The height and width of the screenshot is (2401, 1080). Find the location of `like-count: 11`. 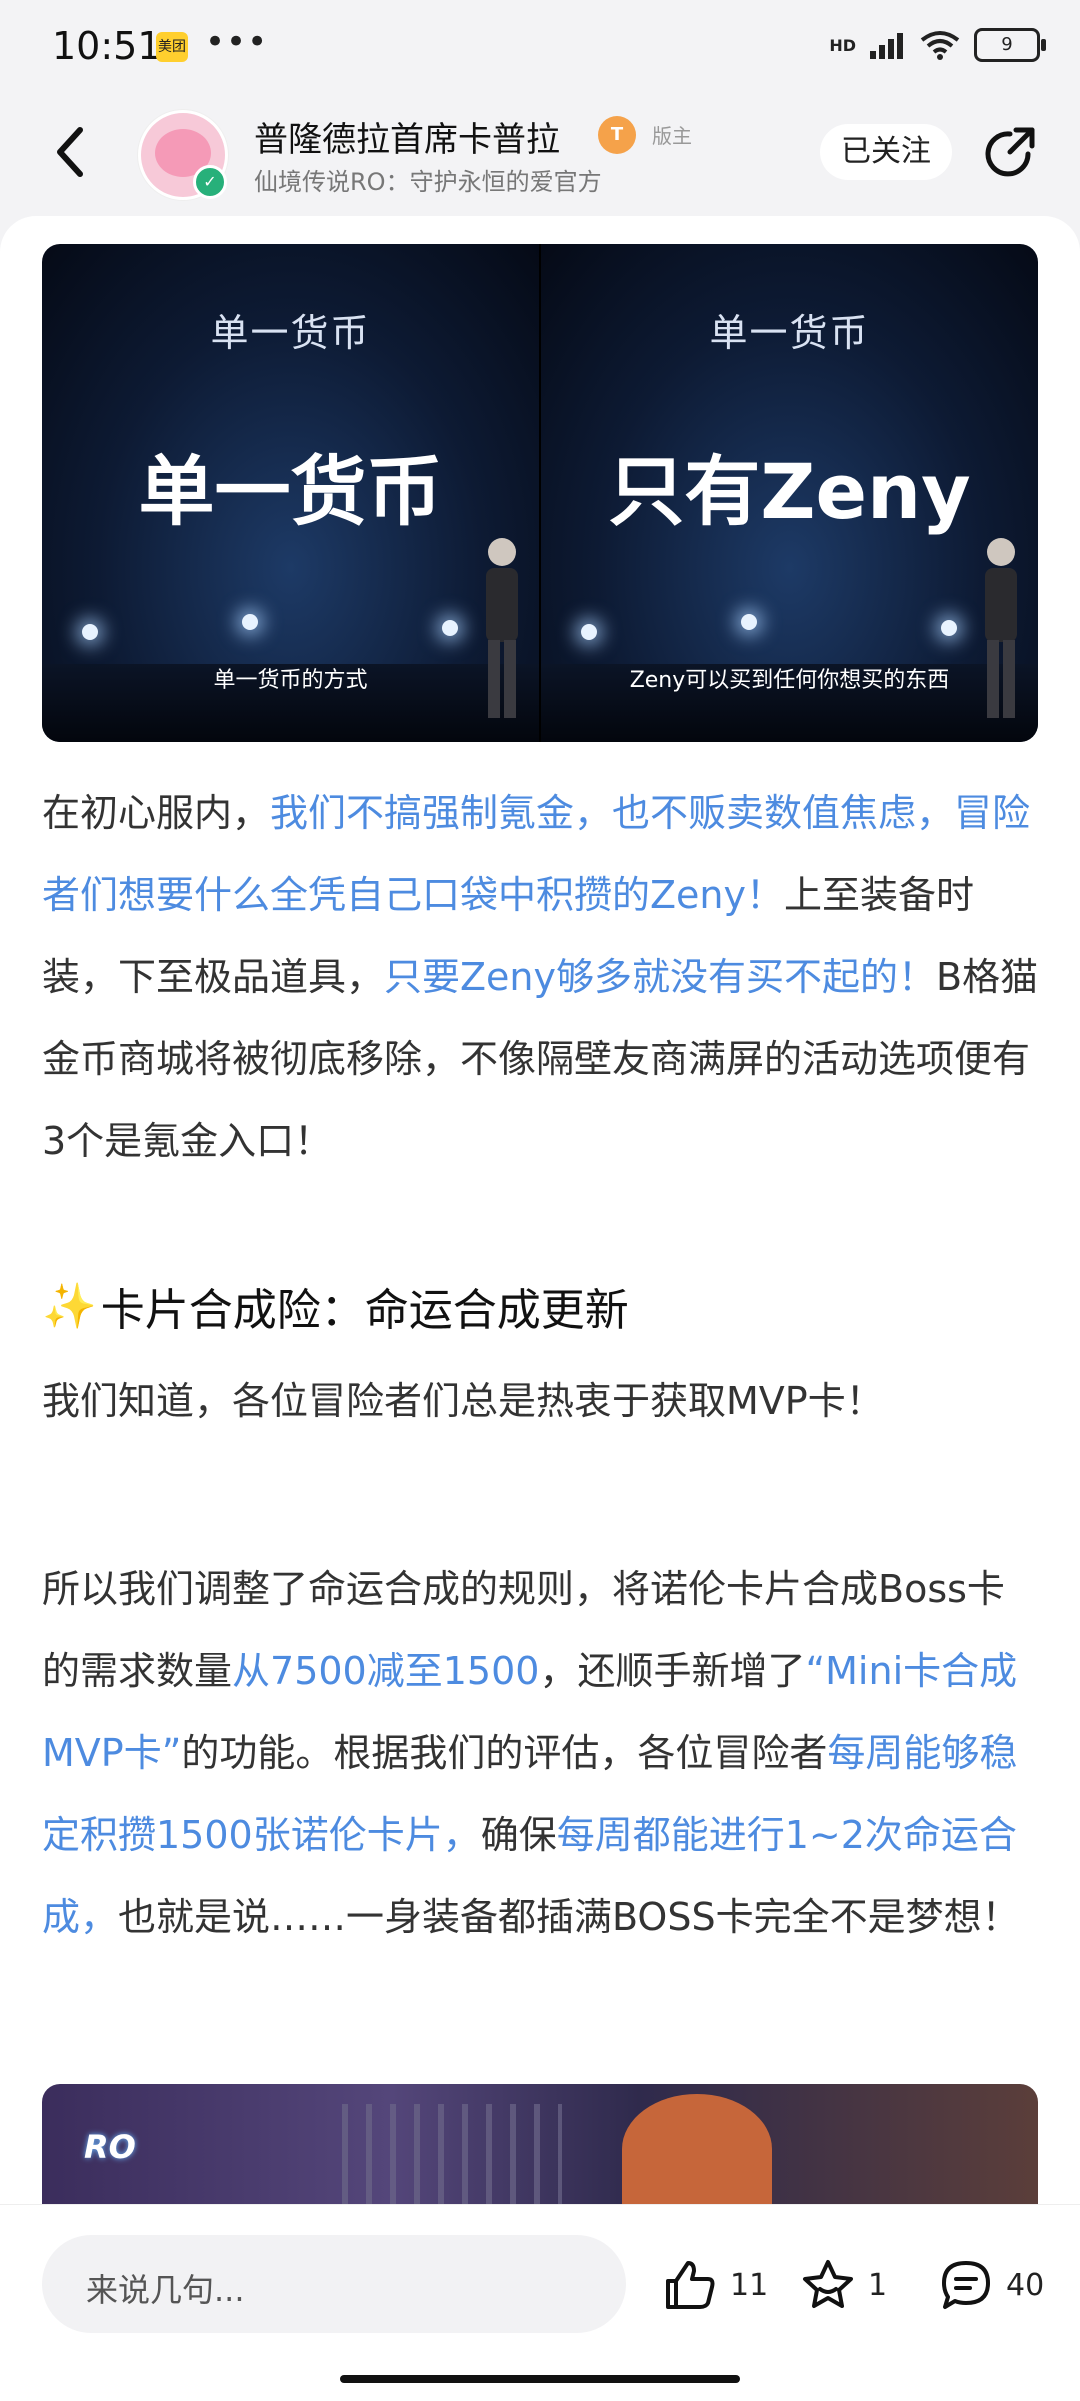

like-count: 11 is located at coordinates (749, 2285).